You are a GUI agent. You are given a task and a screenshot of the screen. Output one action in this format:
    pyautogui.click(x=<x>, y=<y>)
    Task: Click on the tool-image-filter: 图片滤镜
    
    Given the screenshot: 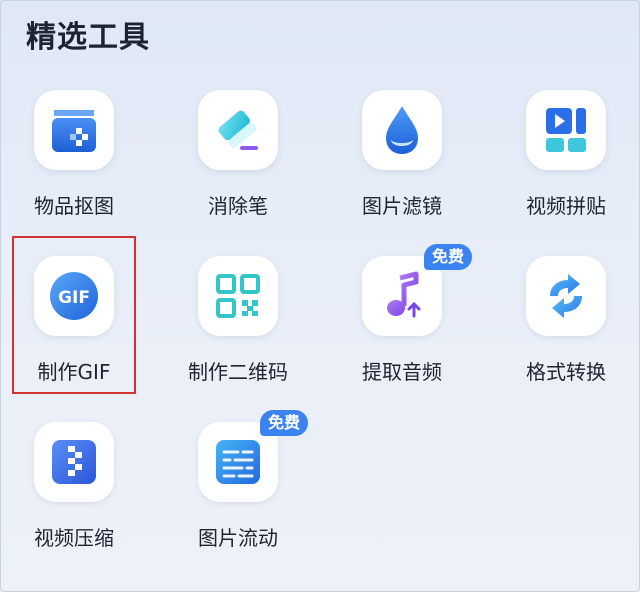 What is the action you would take?
    pyautogui.click(x=402, y=165)
    